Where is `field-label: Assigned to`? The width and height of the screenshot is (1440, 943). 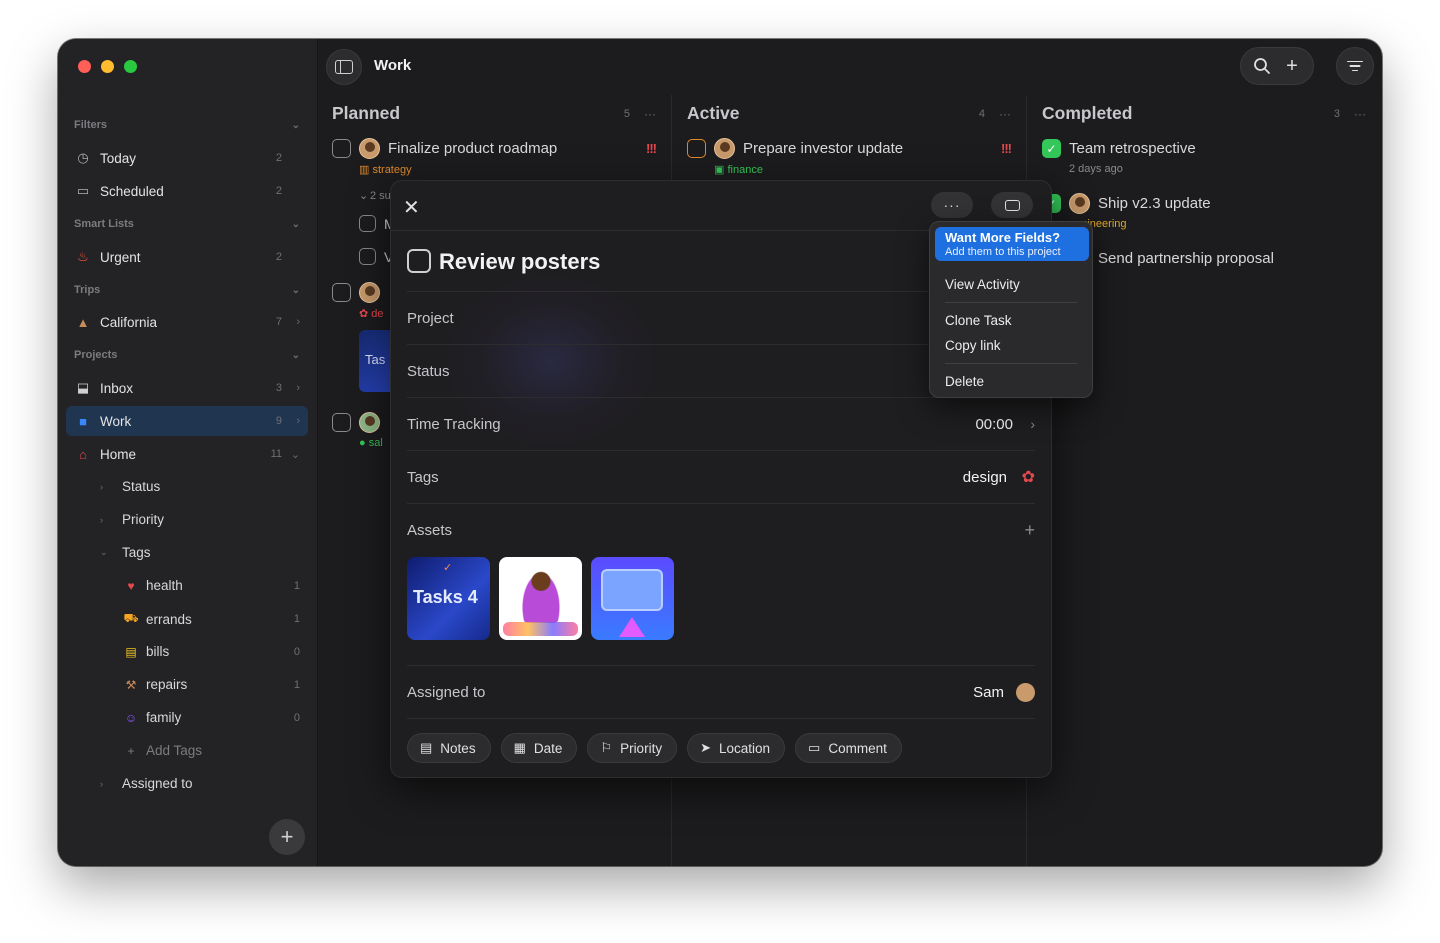
field-label: Assigned to is located at coordinates (446, 692).